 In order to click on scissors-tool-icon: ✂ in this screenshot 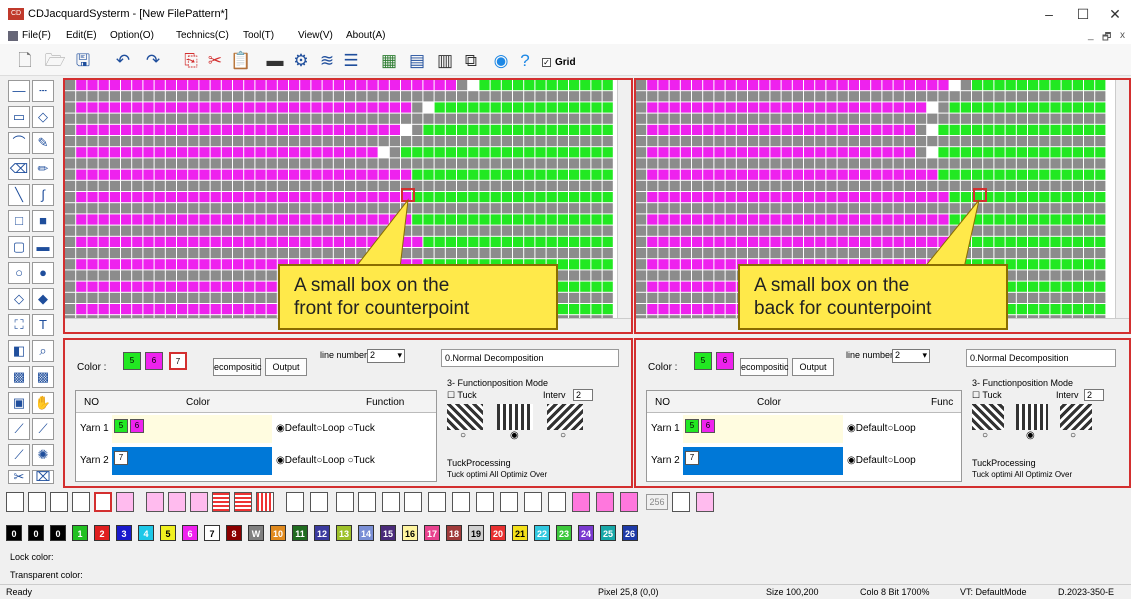, I will do `click(19, 477)`.